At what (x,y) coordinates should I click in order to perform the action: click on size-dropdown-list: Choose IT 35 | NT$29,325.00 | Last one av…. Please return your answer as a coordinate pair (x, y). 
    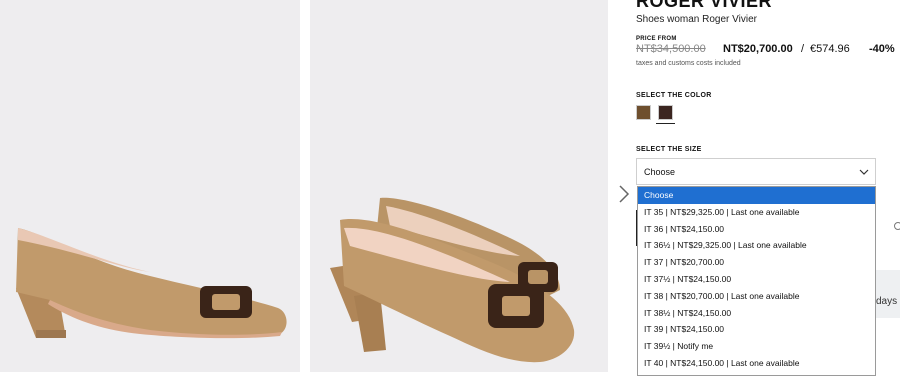
    Looking at the image, I should click on (756, 281).